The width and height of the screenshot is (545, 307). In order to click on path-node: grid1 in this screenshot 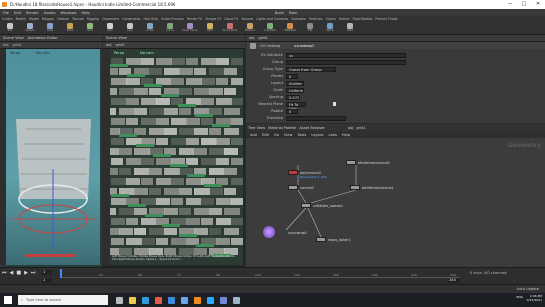, I will do `click(16, 45)`.